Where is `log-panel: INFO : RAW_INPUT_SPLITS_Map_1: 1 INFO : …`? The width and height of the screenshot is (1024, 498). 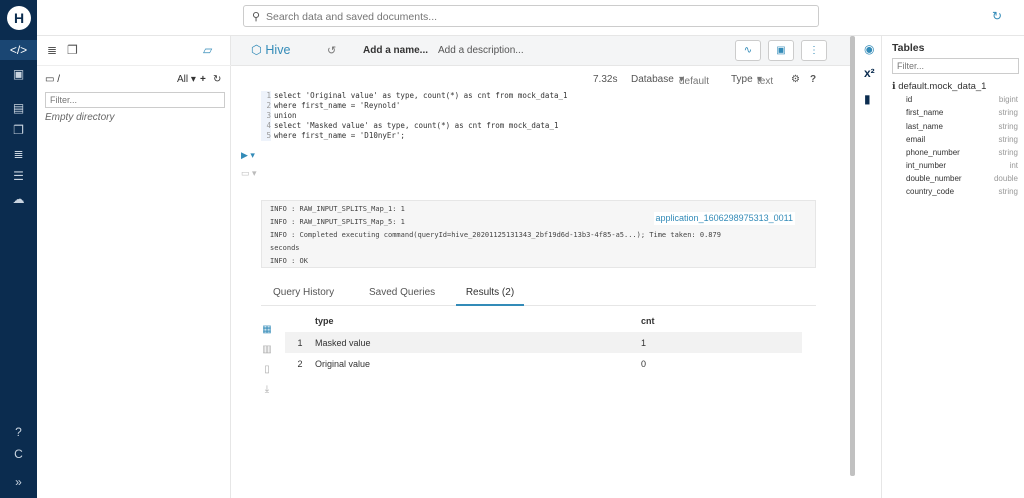
log-panel: INFO : RAW_INPUT_SPLITS_Map_1: 1 INFO : … is located at coordinates (538, 234).